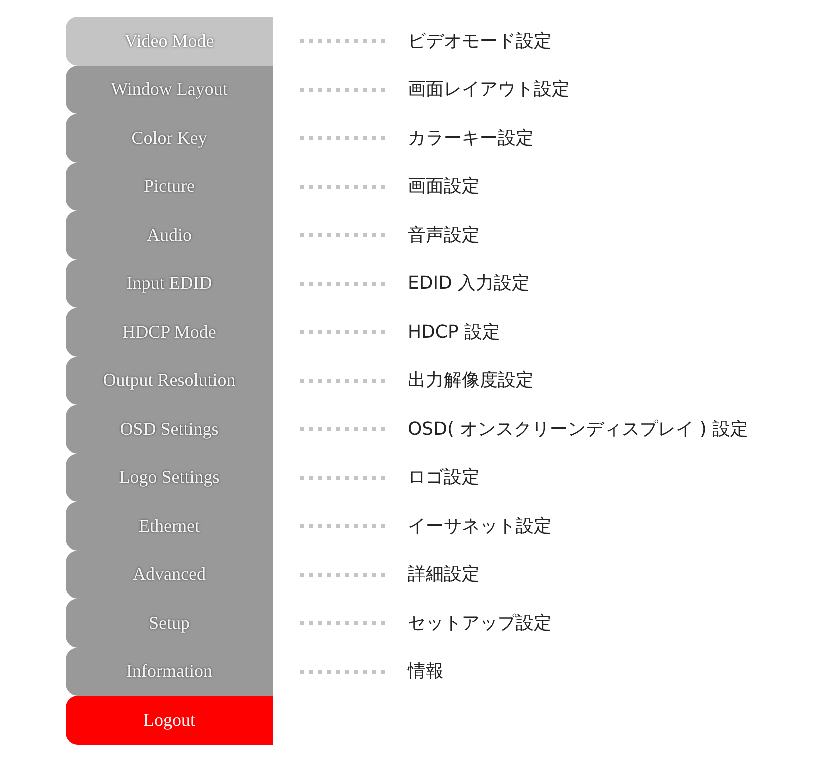  I want to click on logout-button: Logout, so click(169, 720).